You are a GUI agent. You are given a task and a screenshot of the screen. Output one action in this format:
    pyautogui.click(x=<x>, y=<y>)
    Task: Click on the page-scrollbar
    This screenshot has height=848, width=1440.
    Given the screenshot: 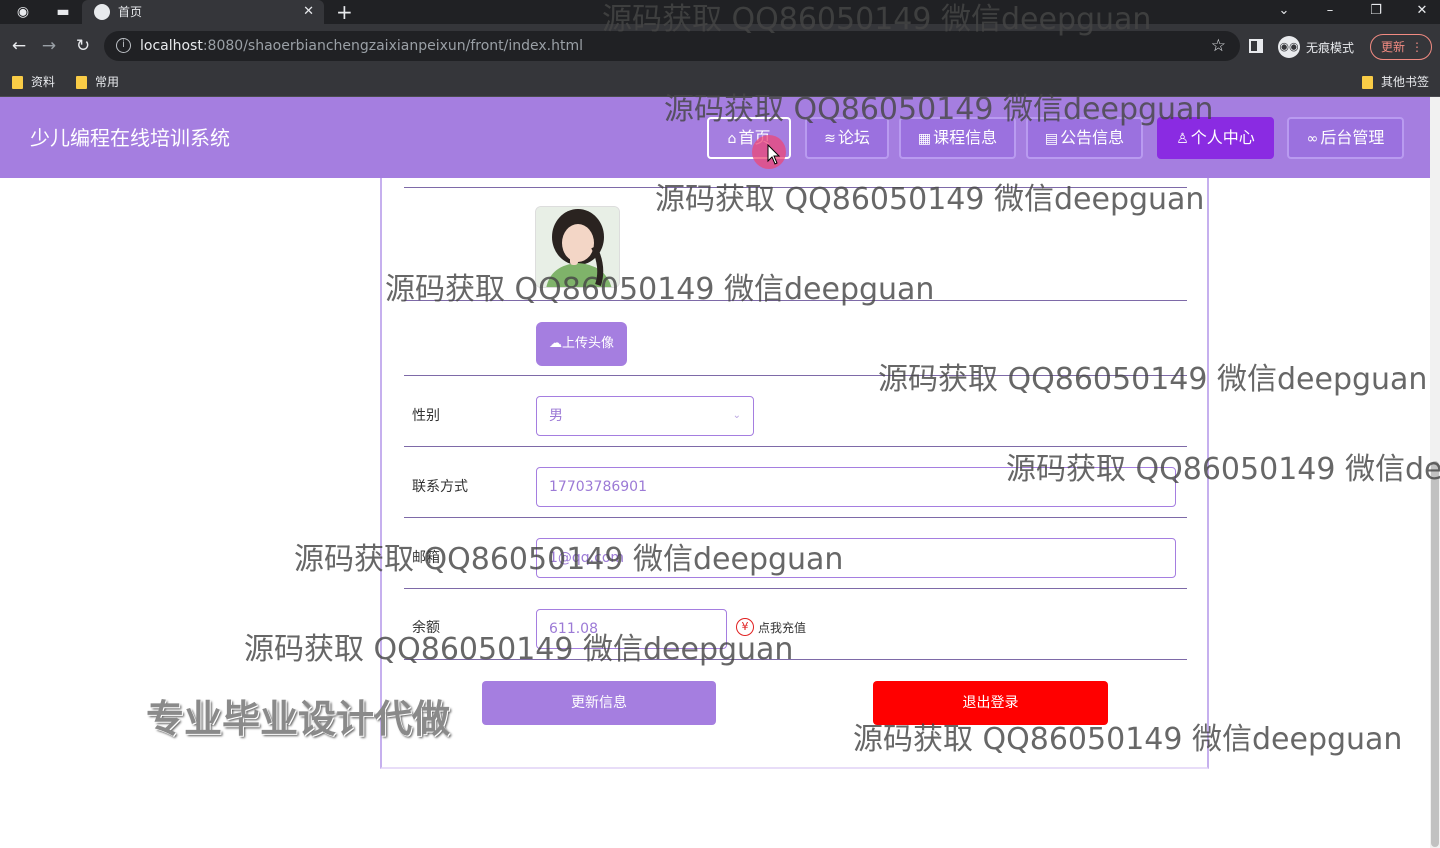 What is the action you would take?
    pyautogui.click(x=1435, y=472)
    